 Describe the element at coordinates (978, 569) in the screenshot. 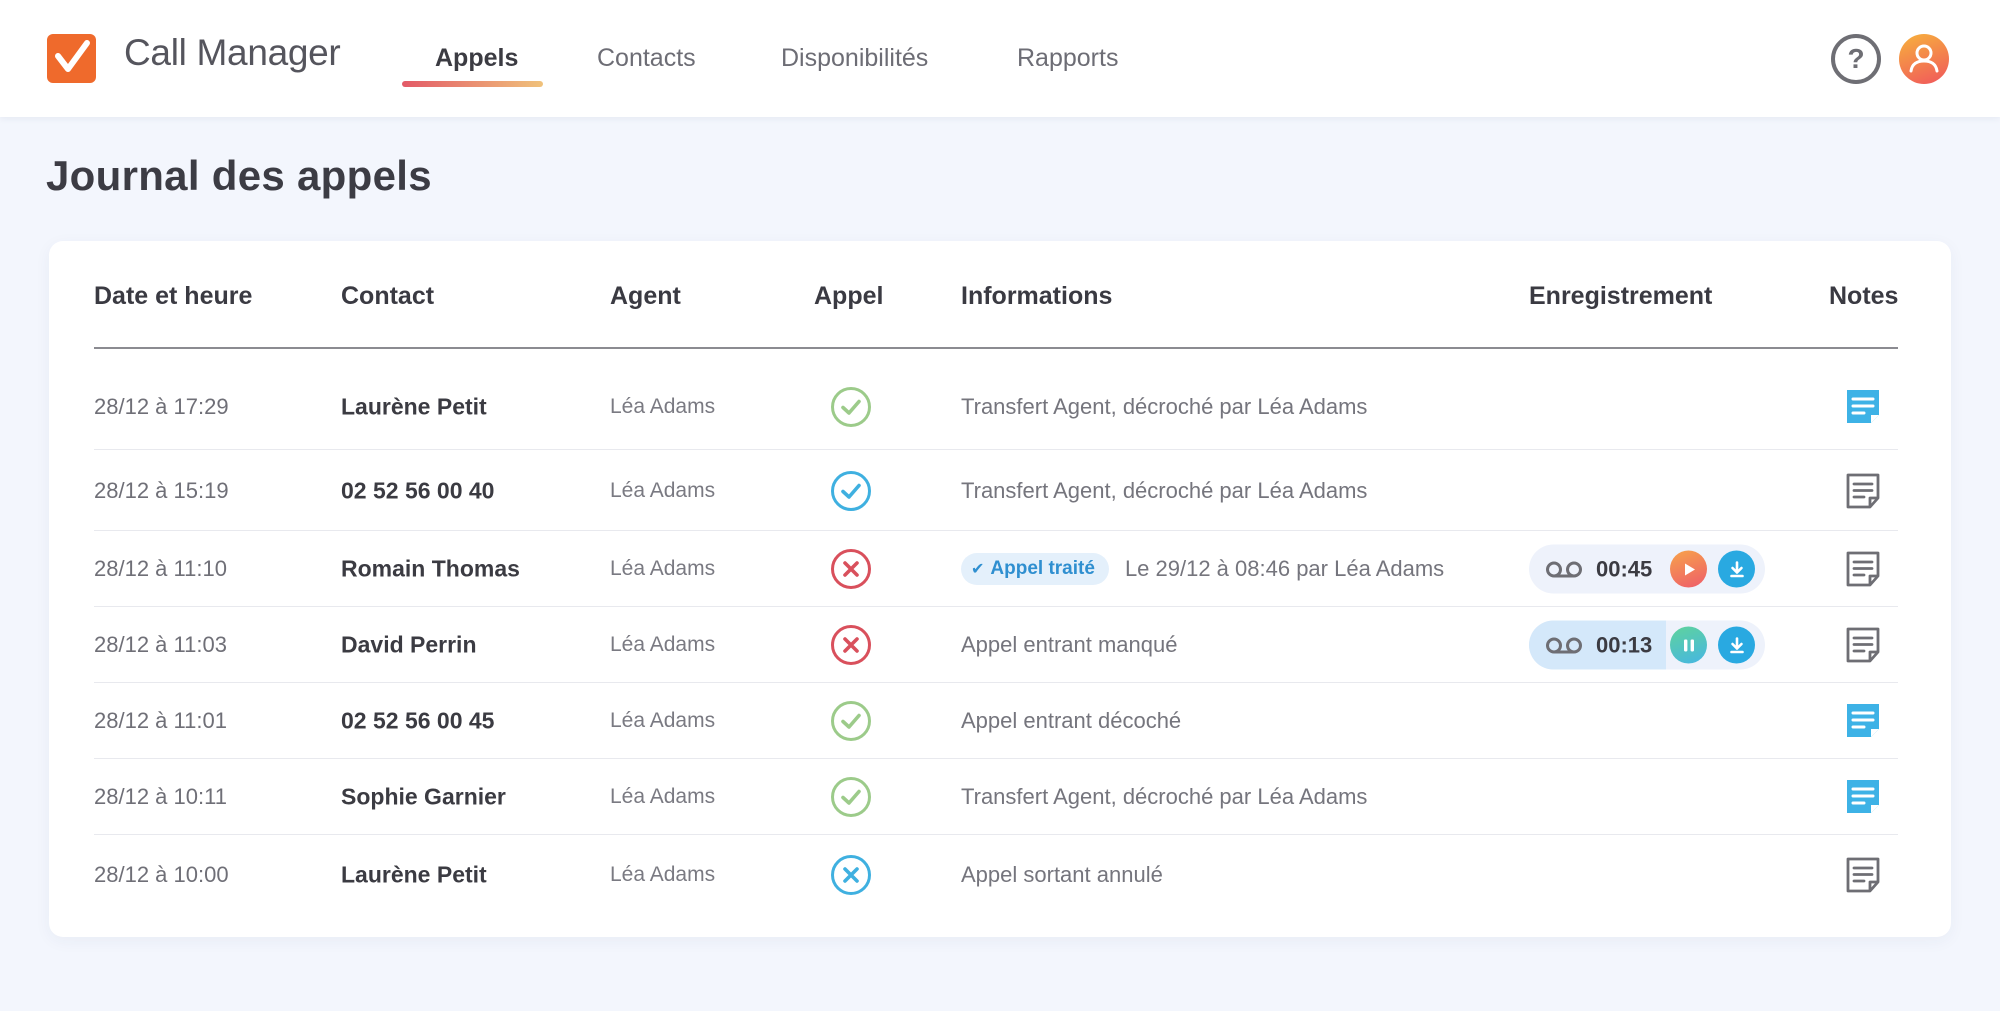

I see `check-icon: ✔` at that location.